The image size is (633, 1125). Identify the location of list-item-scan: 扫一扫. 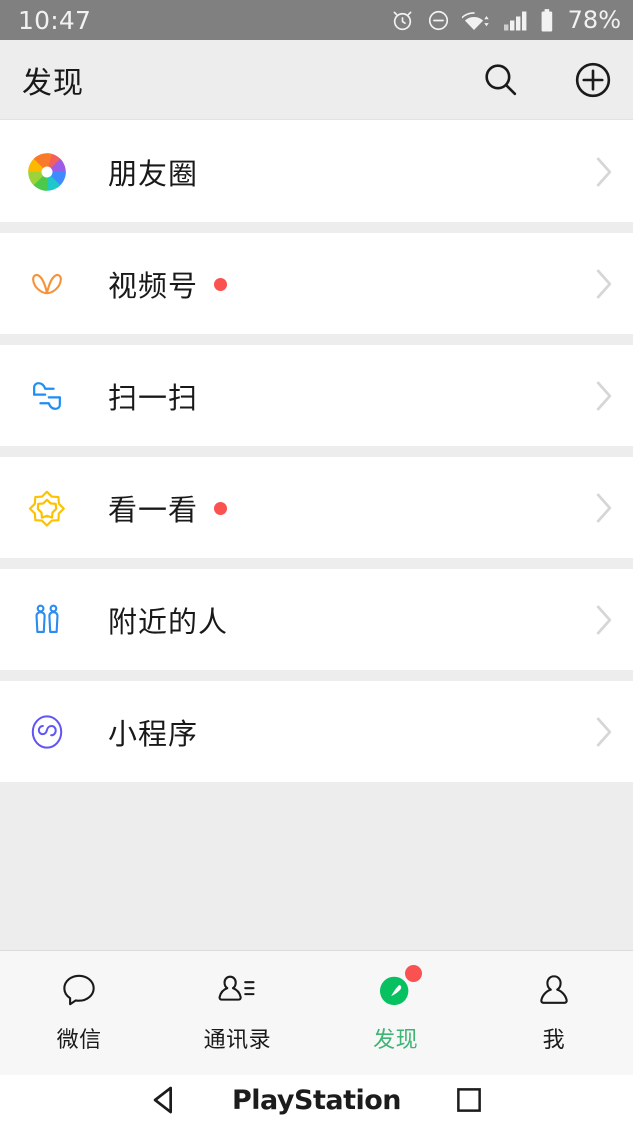
(316, 395).